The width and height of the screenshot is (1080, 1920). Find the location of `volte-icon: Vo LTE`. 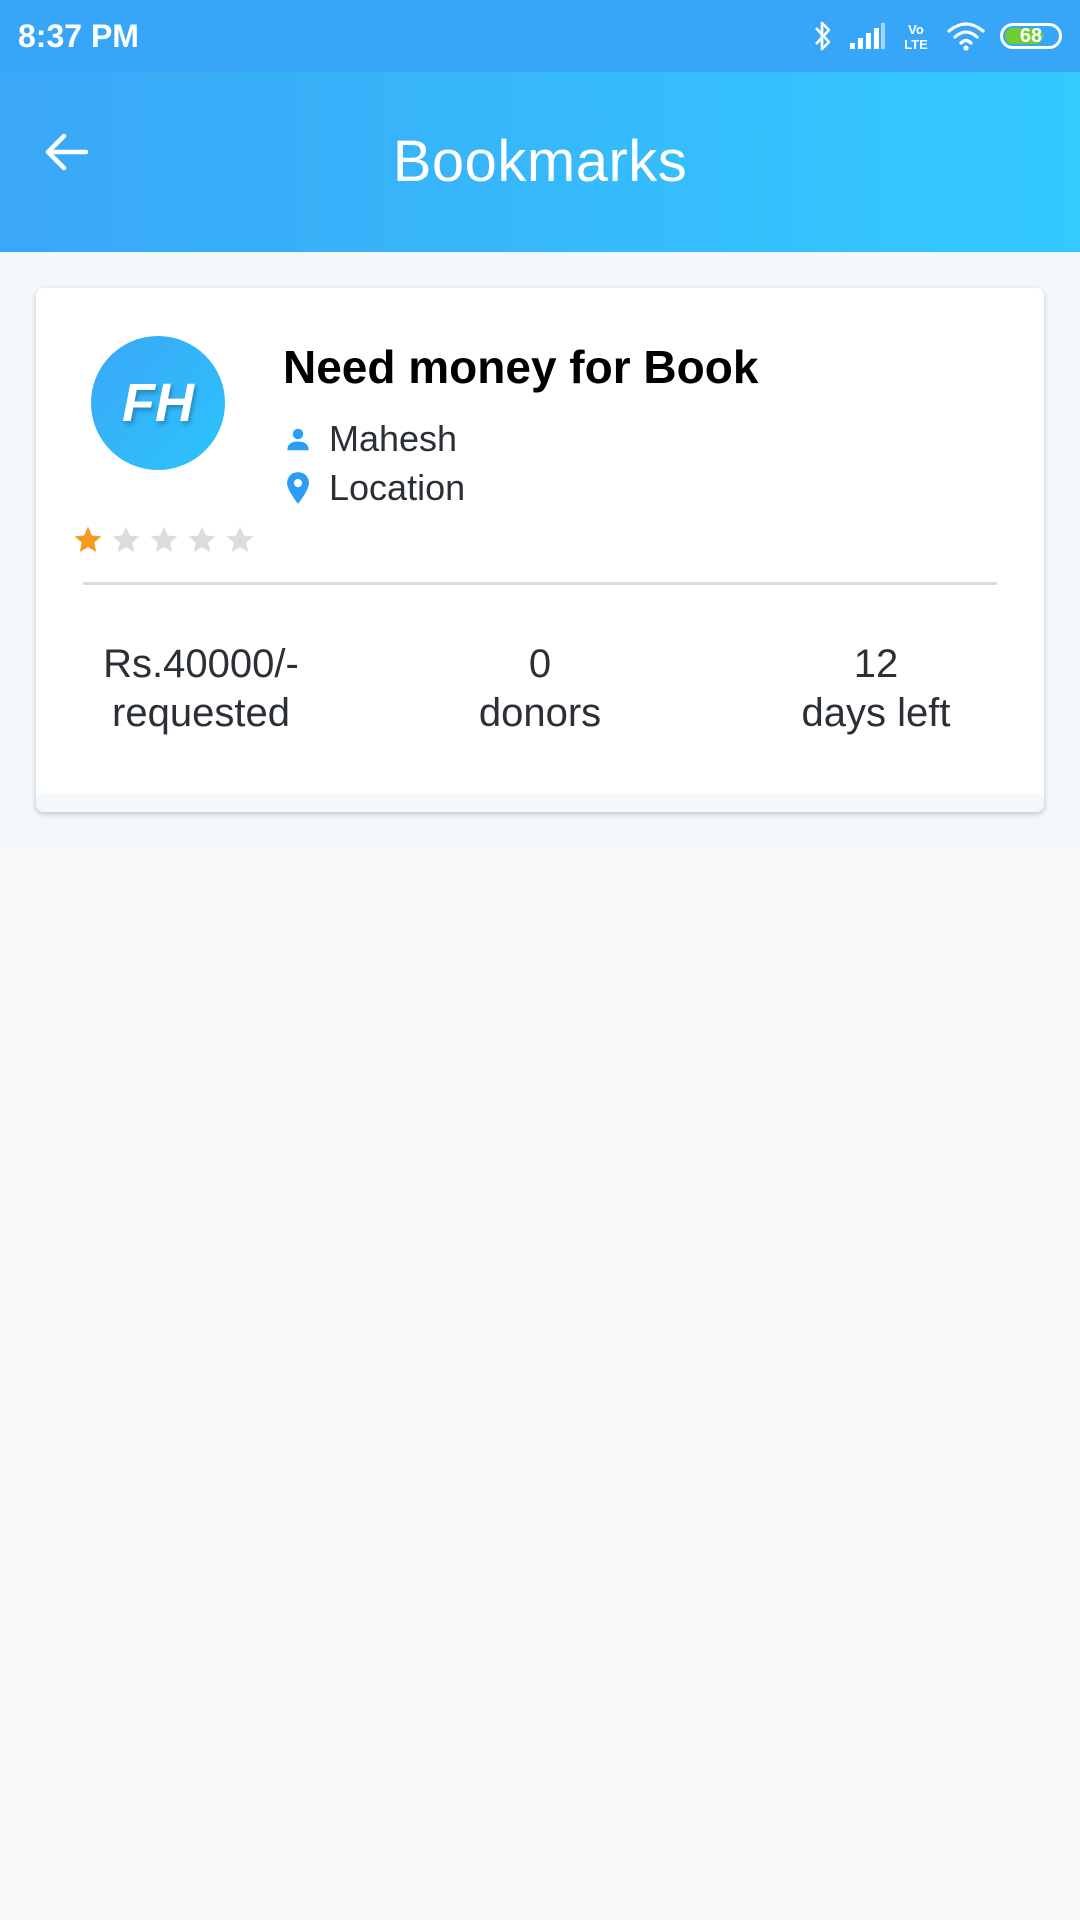

volte-icon: Vo LTE is located at coordinates (916, 36).